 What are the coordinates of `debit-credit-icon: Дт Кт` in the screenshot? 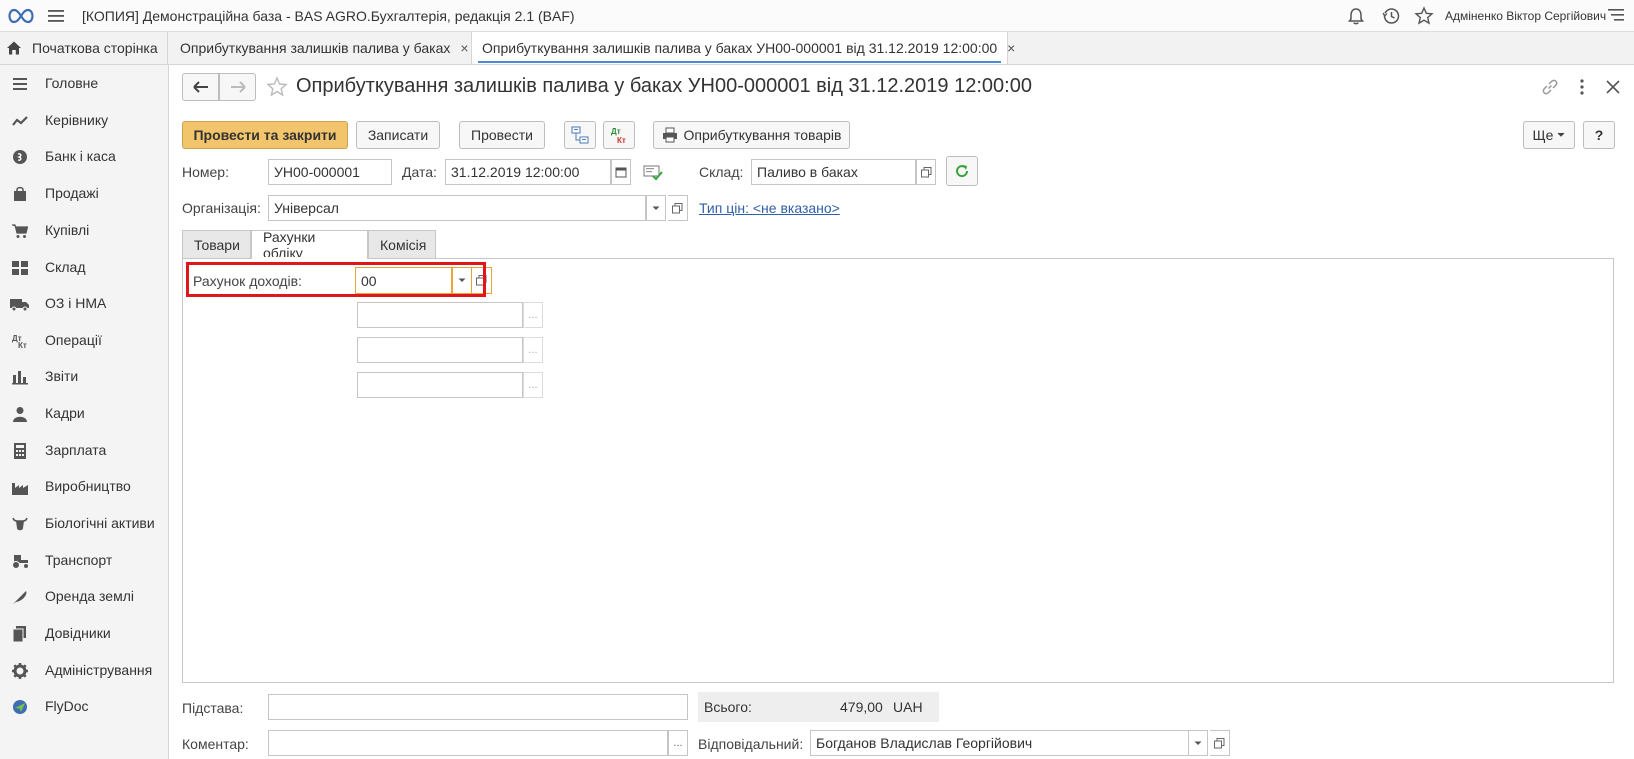 It's located at (20, 341).